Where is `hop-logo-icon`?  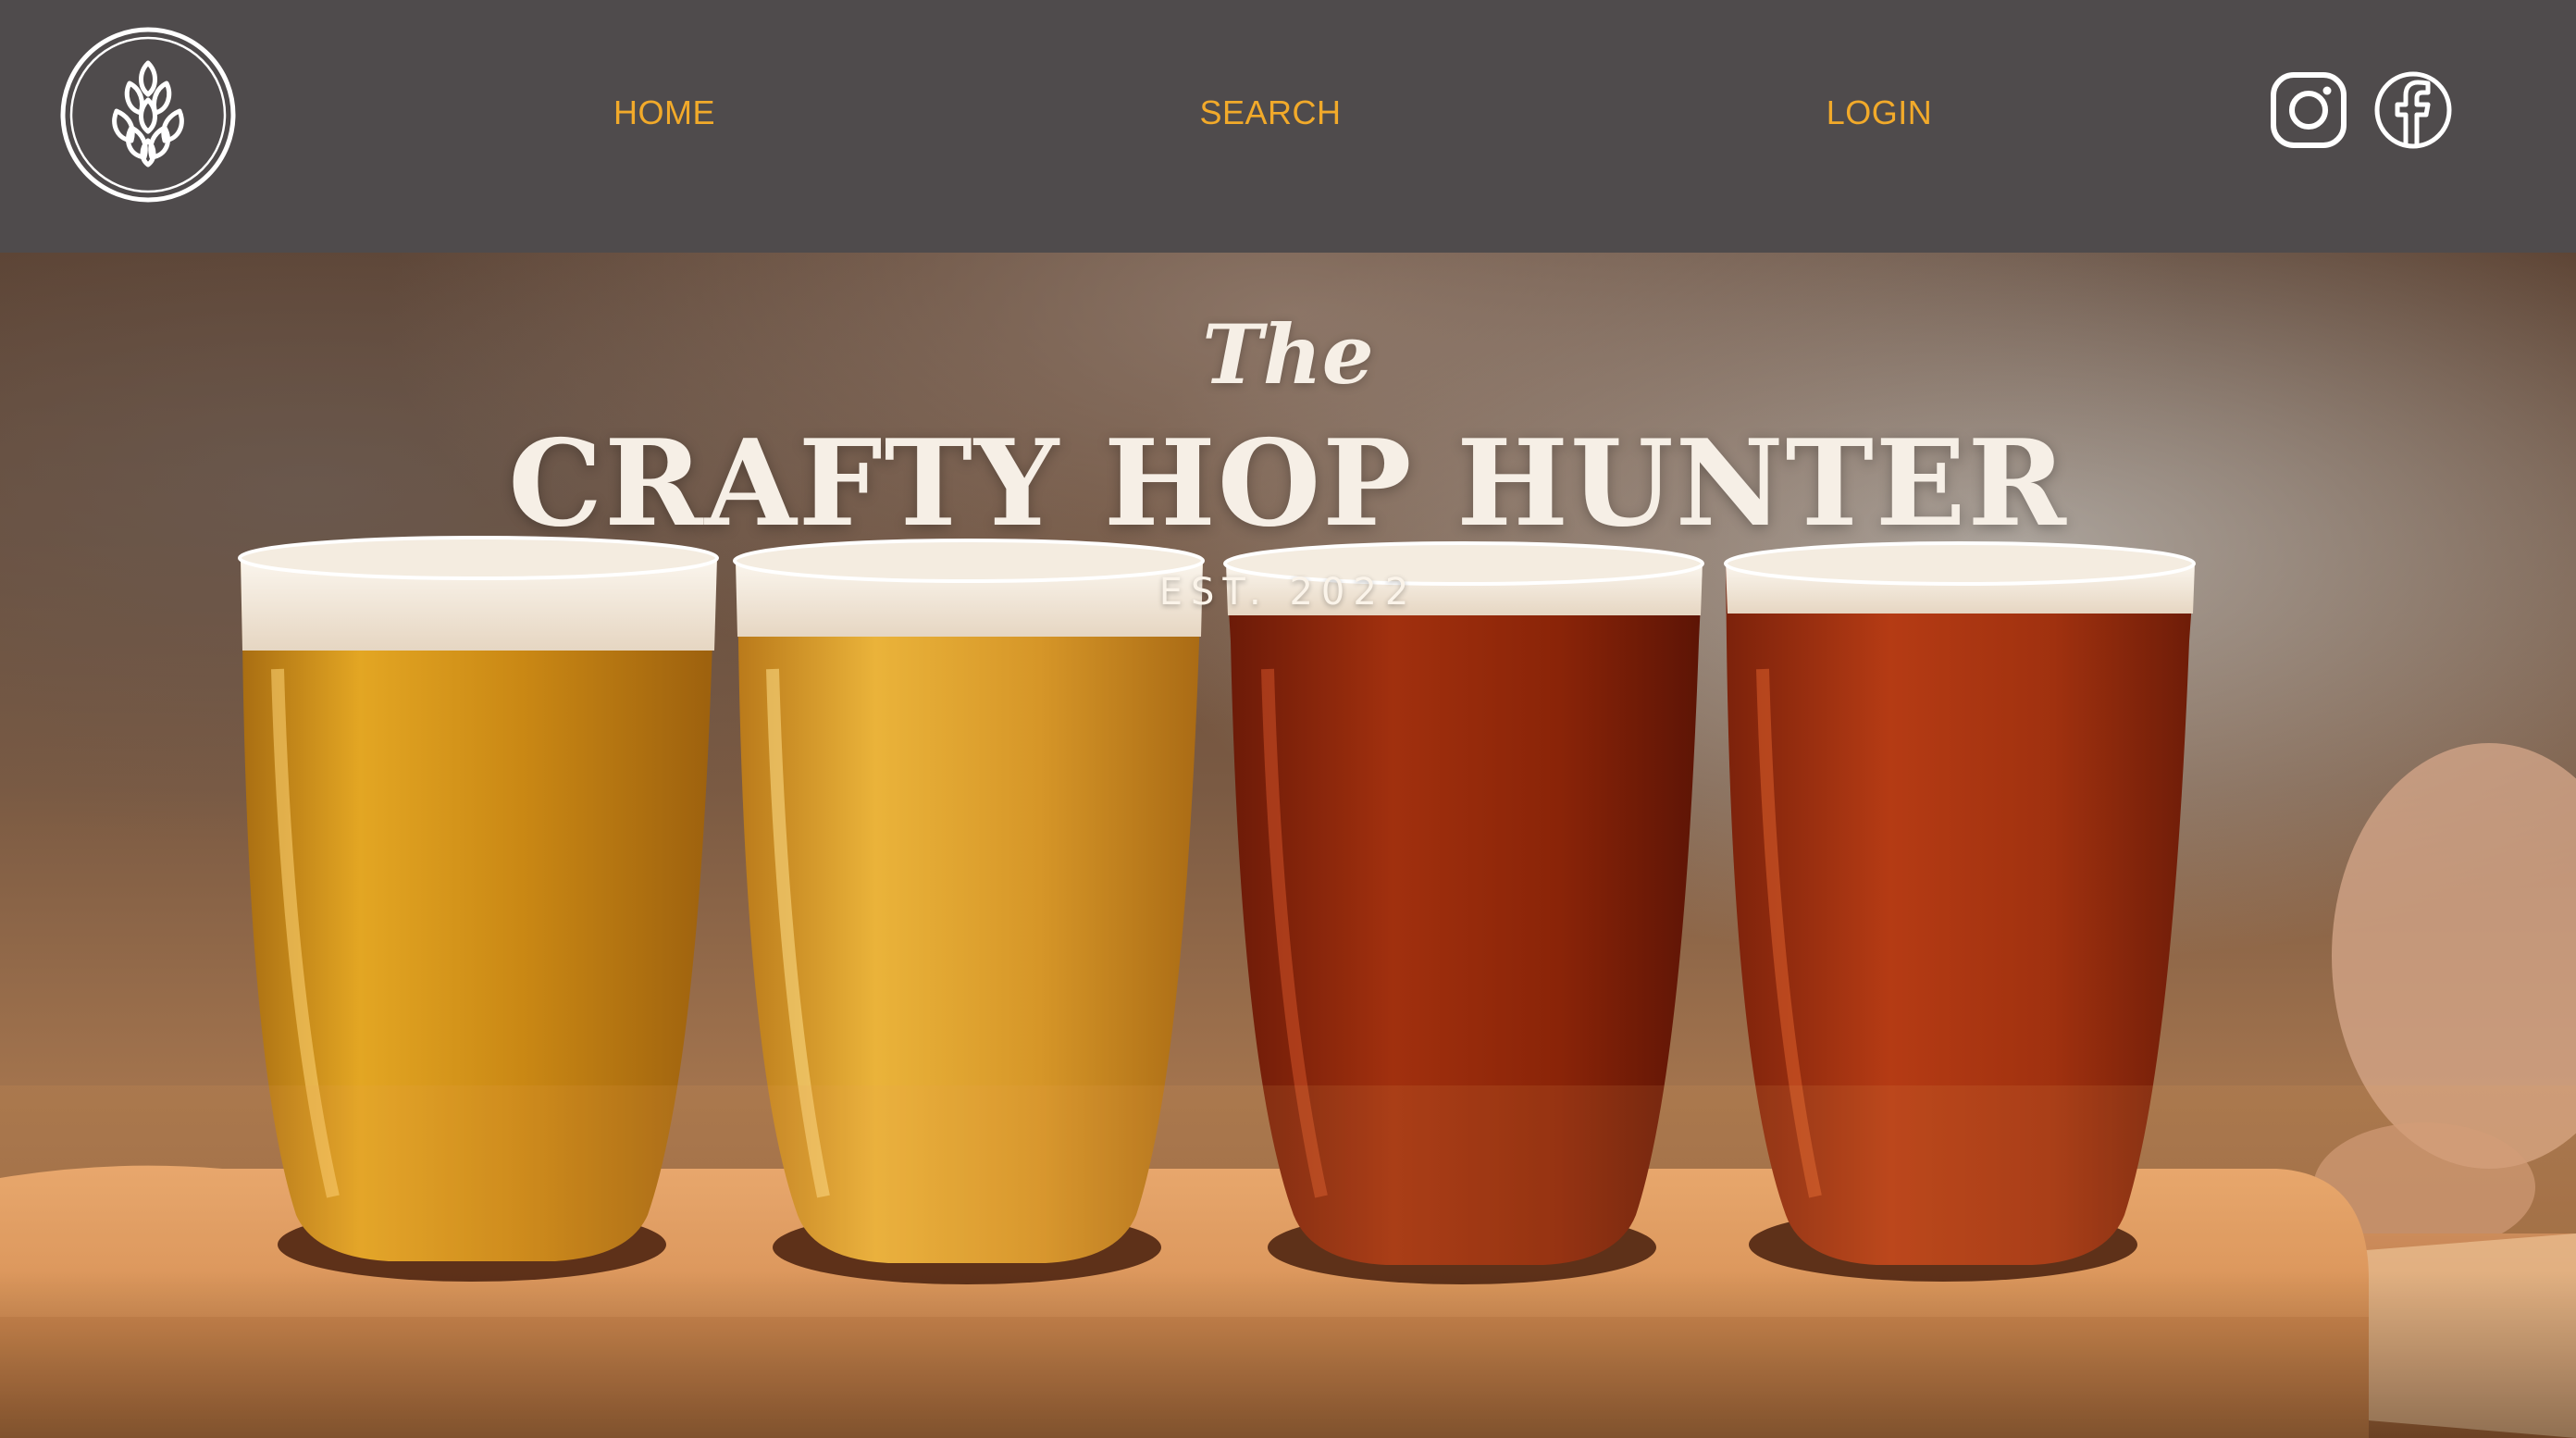 hop-logo-icon is located at coordinates (148, 115).